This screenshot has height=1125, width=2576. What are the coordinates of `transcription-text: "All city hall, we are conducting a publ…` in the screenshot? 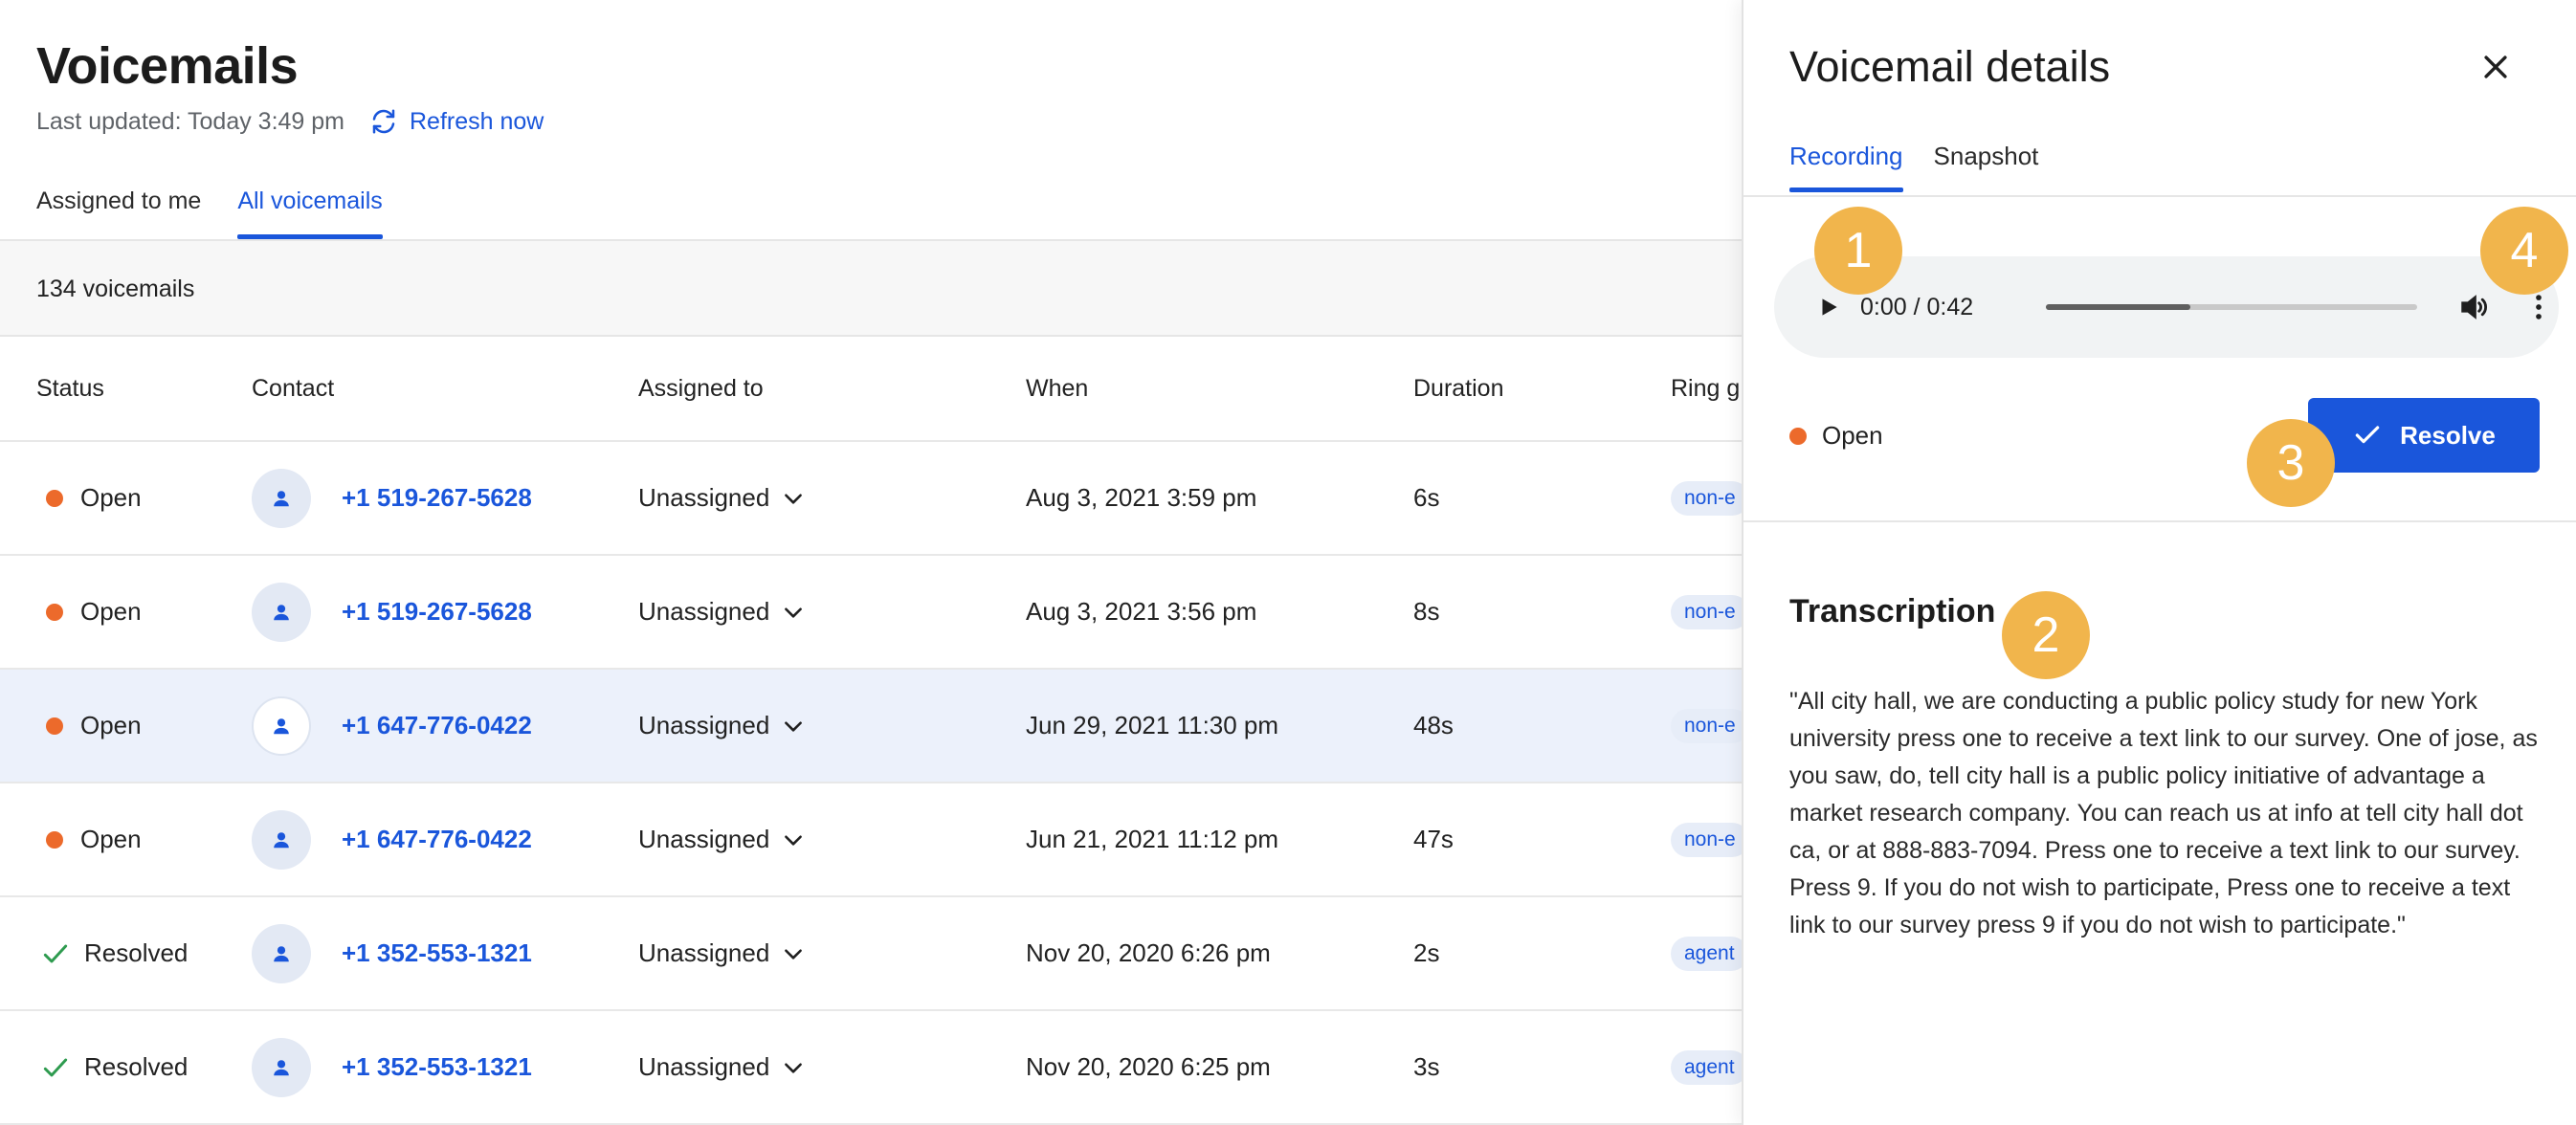 It's located at (2163, 813).